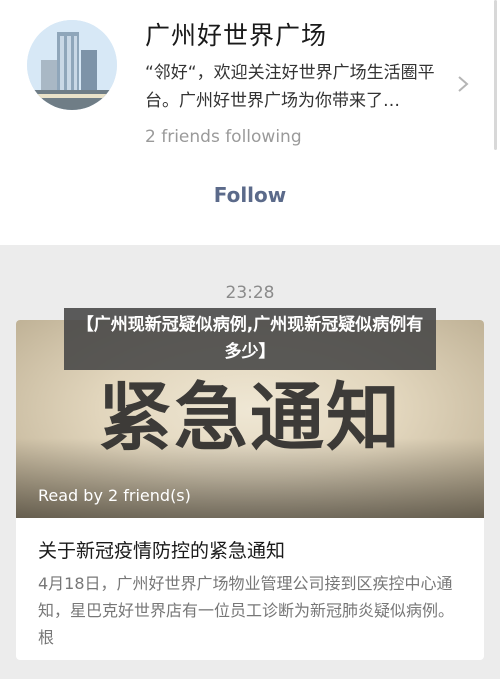 The height and width of the screenshot is (679, 500). I want to click on friends-following-count: 2 friends following, so click(223, 137).